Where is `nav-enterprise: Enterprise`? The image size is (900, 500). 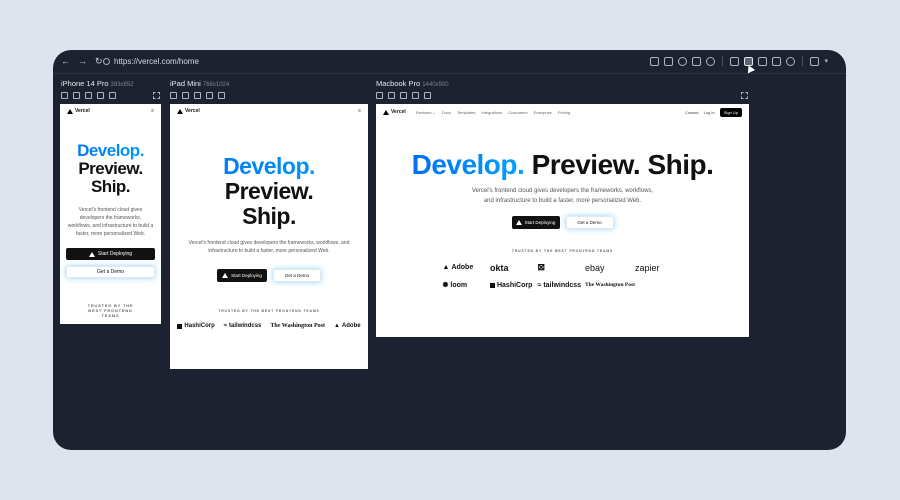
nav-enterprise: Enterprise is located at coordinates (543, 112).